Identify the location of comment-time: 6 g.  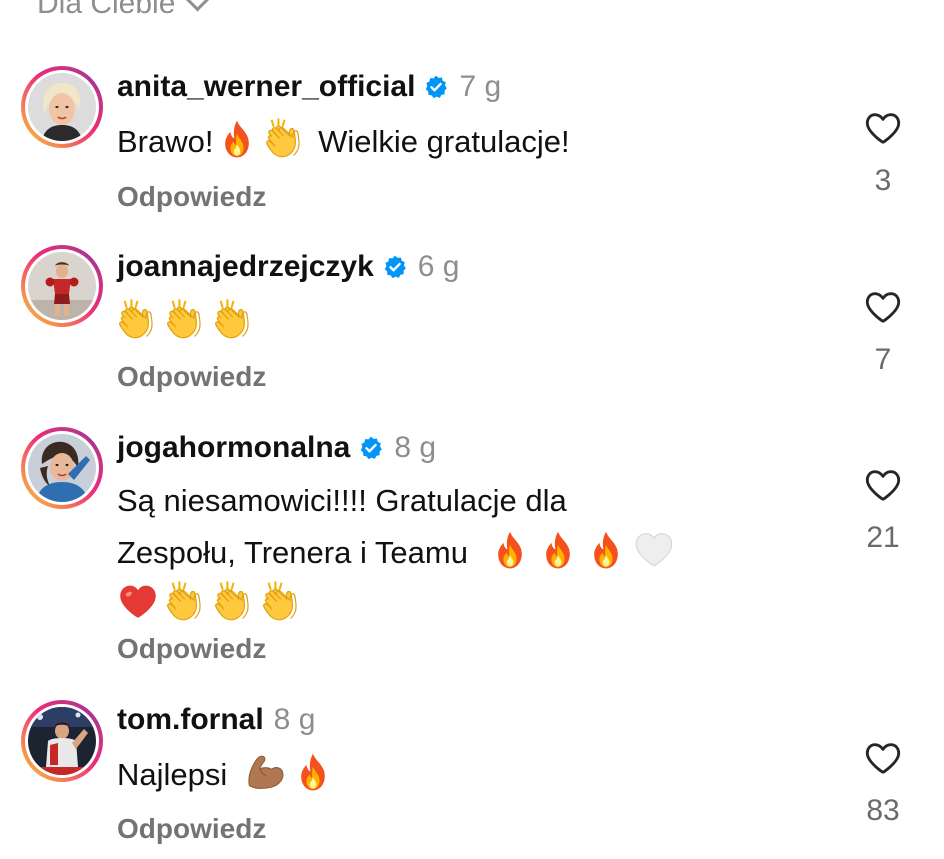
(438, 266).